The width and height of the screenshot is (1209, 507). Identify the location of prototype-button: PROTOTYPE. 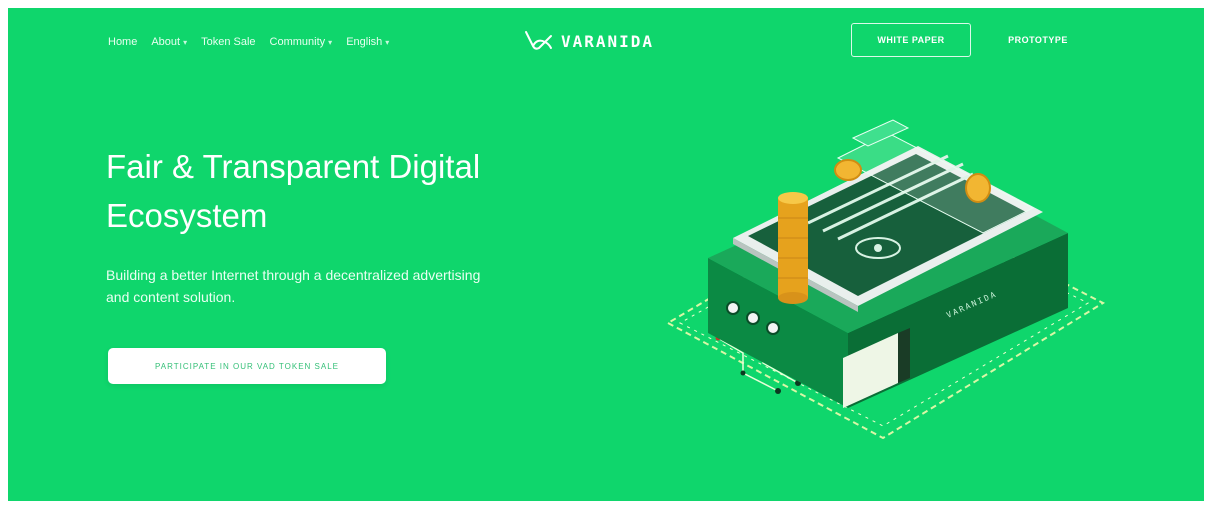
(1038, 40).